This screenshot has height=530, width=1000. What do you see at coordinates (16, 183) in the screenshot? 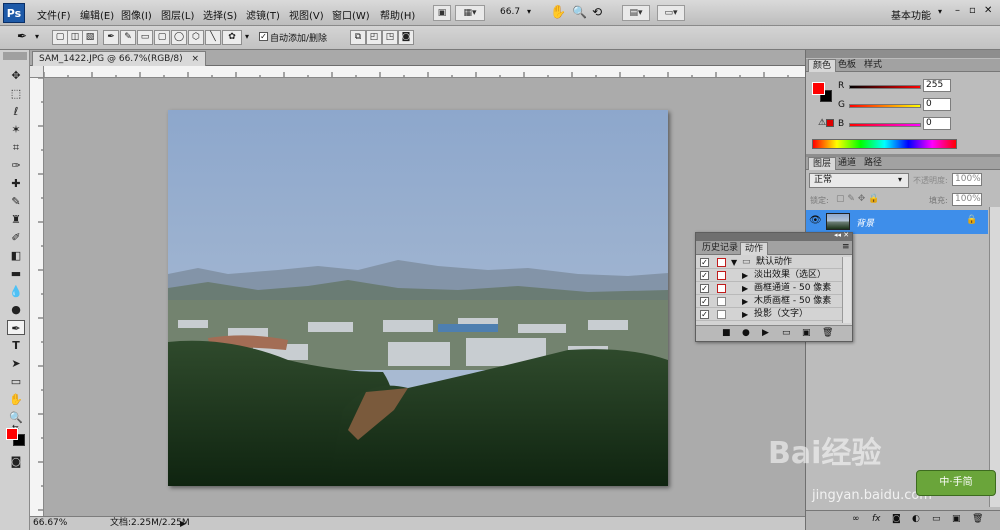
I see `healing-brush-tool-icon: ✚` at bounding box center [16, 183].